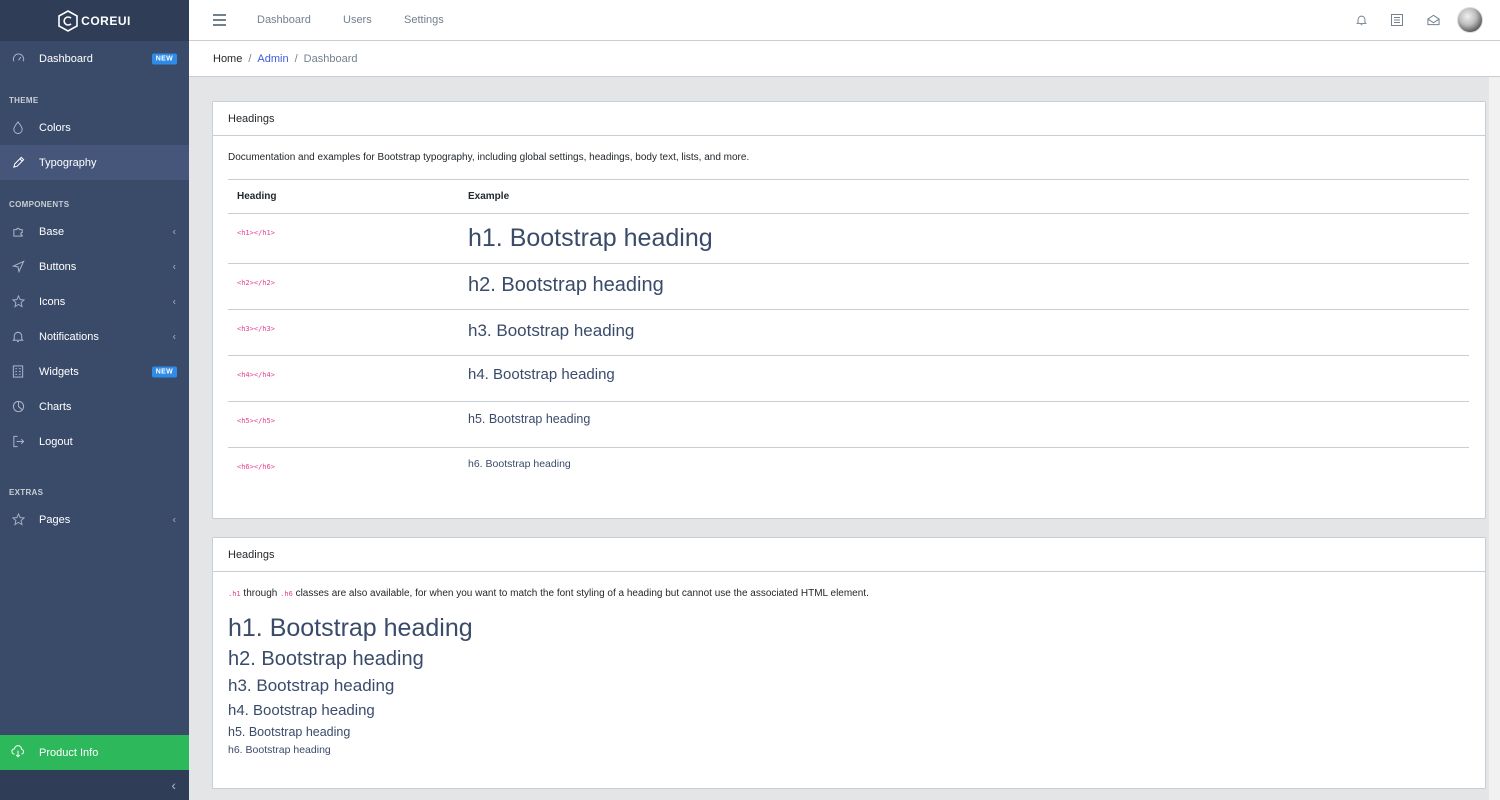 This screenshot has width=1500, height=800. Describe the element at coordinates (311, 685) in the screenshot. I see `heading-h3: h3. Bootstrap heading` at that location.